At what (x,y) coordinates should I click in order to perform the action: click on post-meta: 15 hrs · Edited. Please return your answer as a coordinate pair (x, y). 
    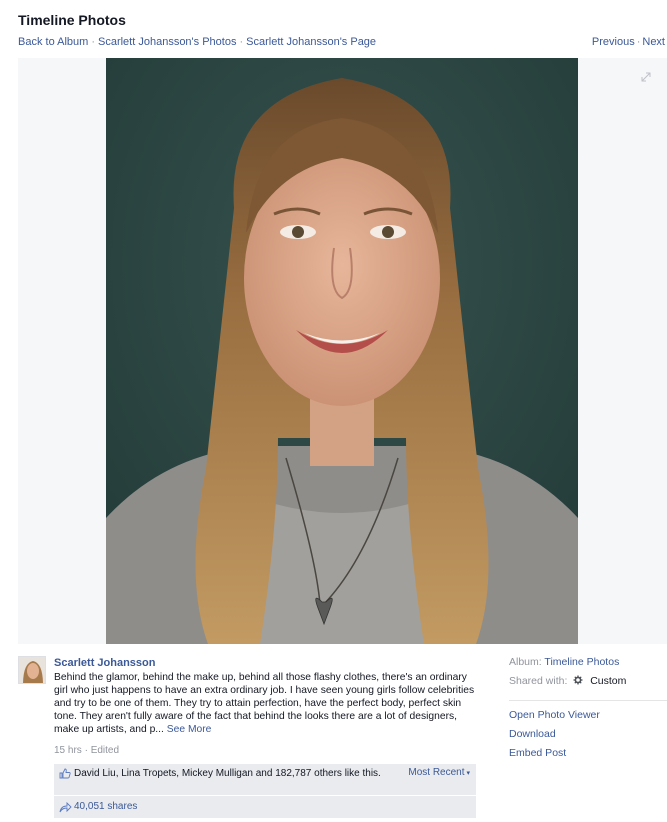
    Looking at the image, I should click on (86, 750).